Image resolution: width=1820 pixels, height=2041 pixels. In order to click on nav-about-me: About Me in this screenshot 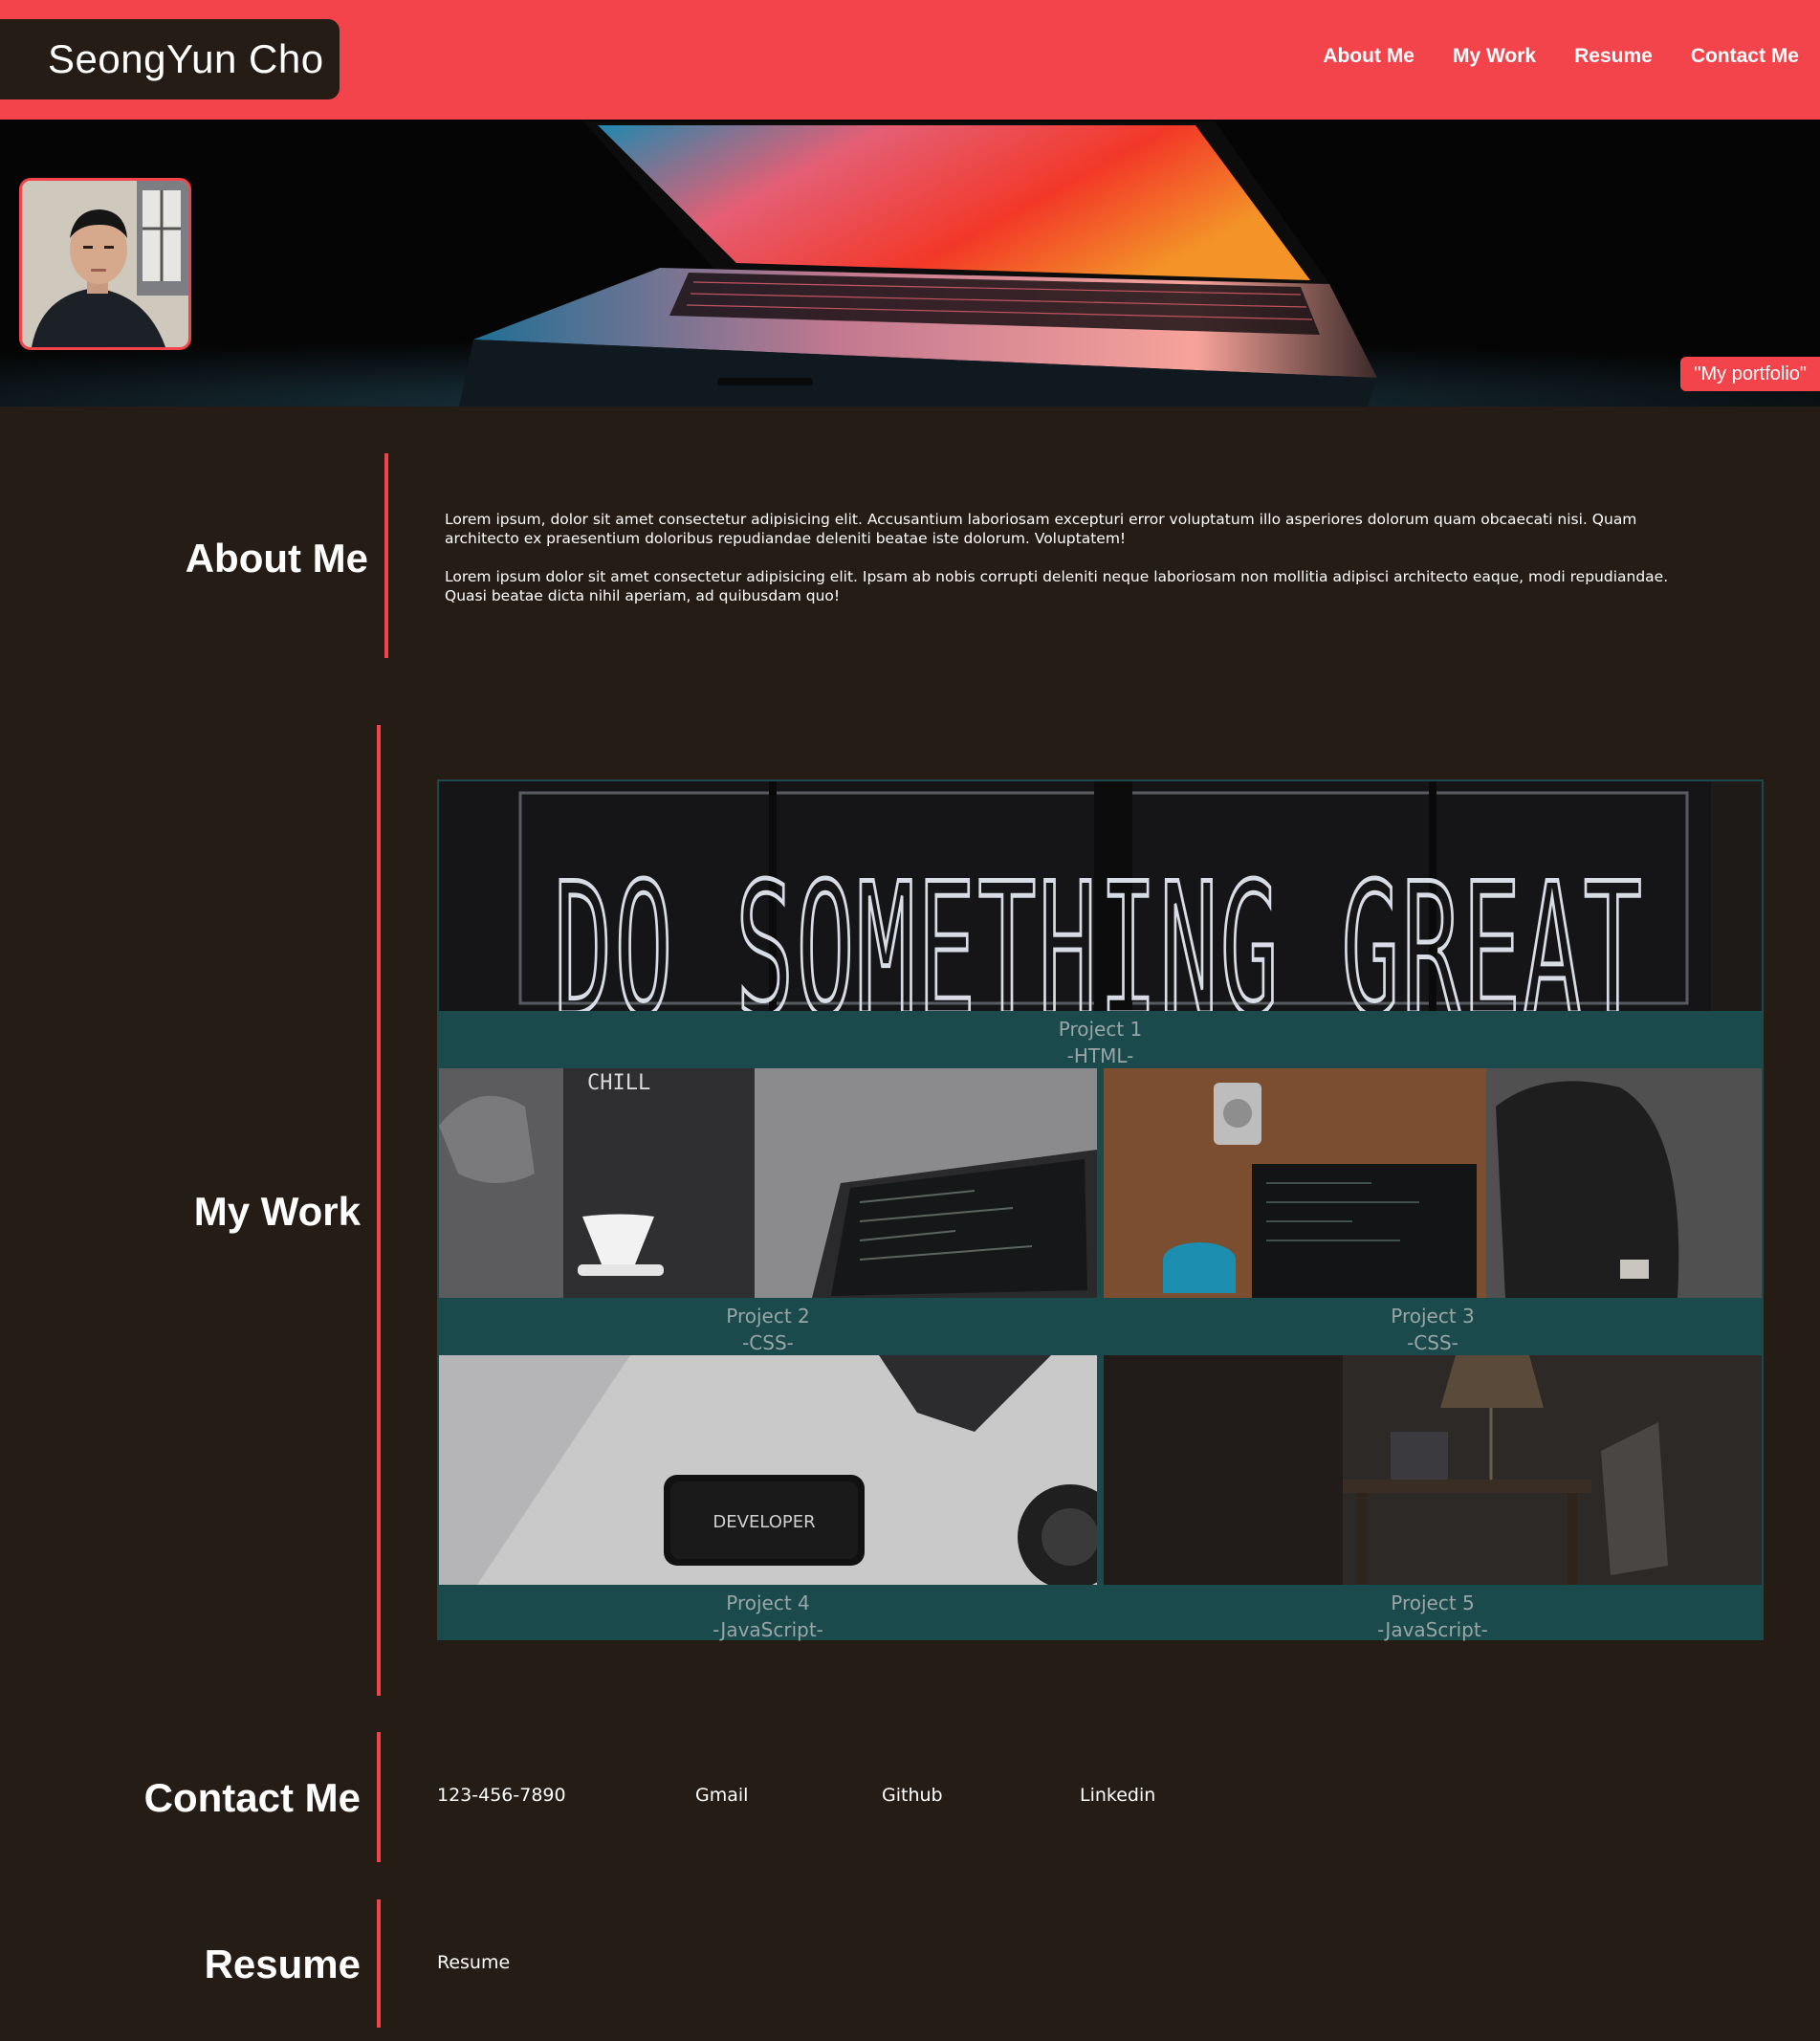, I will do `click(1369, 56)`.